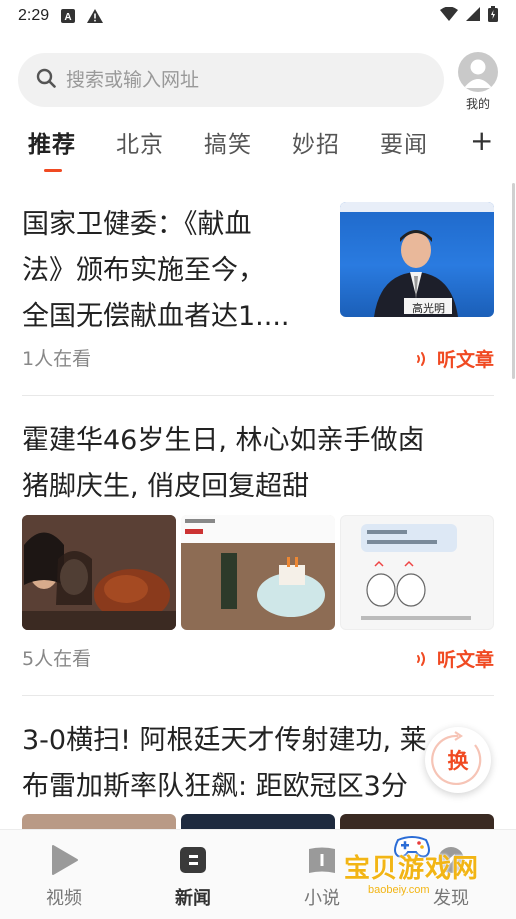 This screenshot has width=516, height=919. I want to click on status-time: 2:29, so click(34, 15).